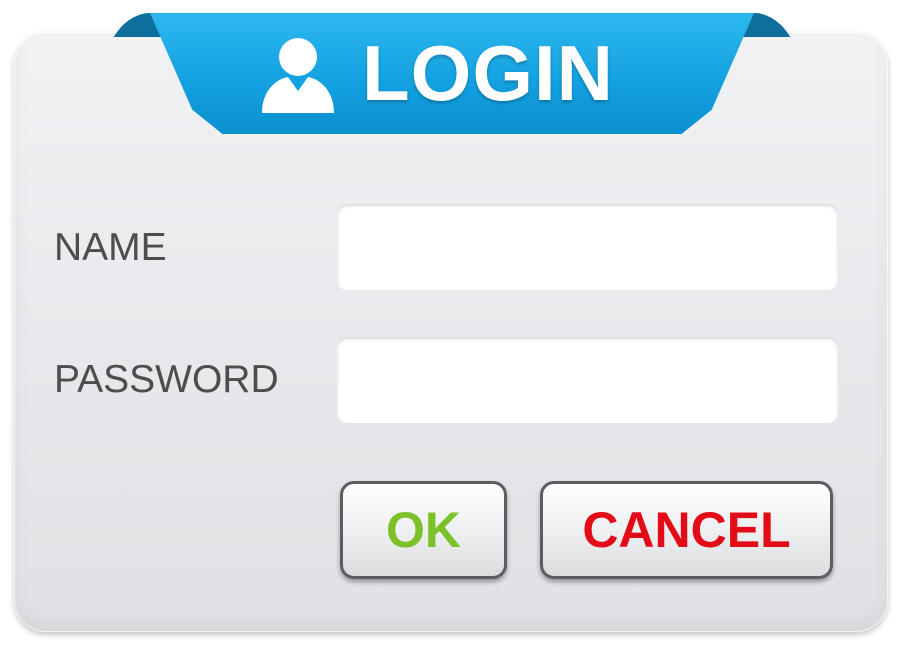  Describe the element at coordinates (488, 73) in the screenshot. I see `login-title: LOGIN` at that location.